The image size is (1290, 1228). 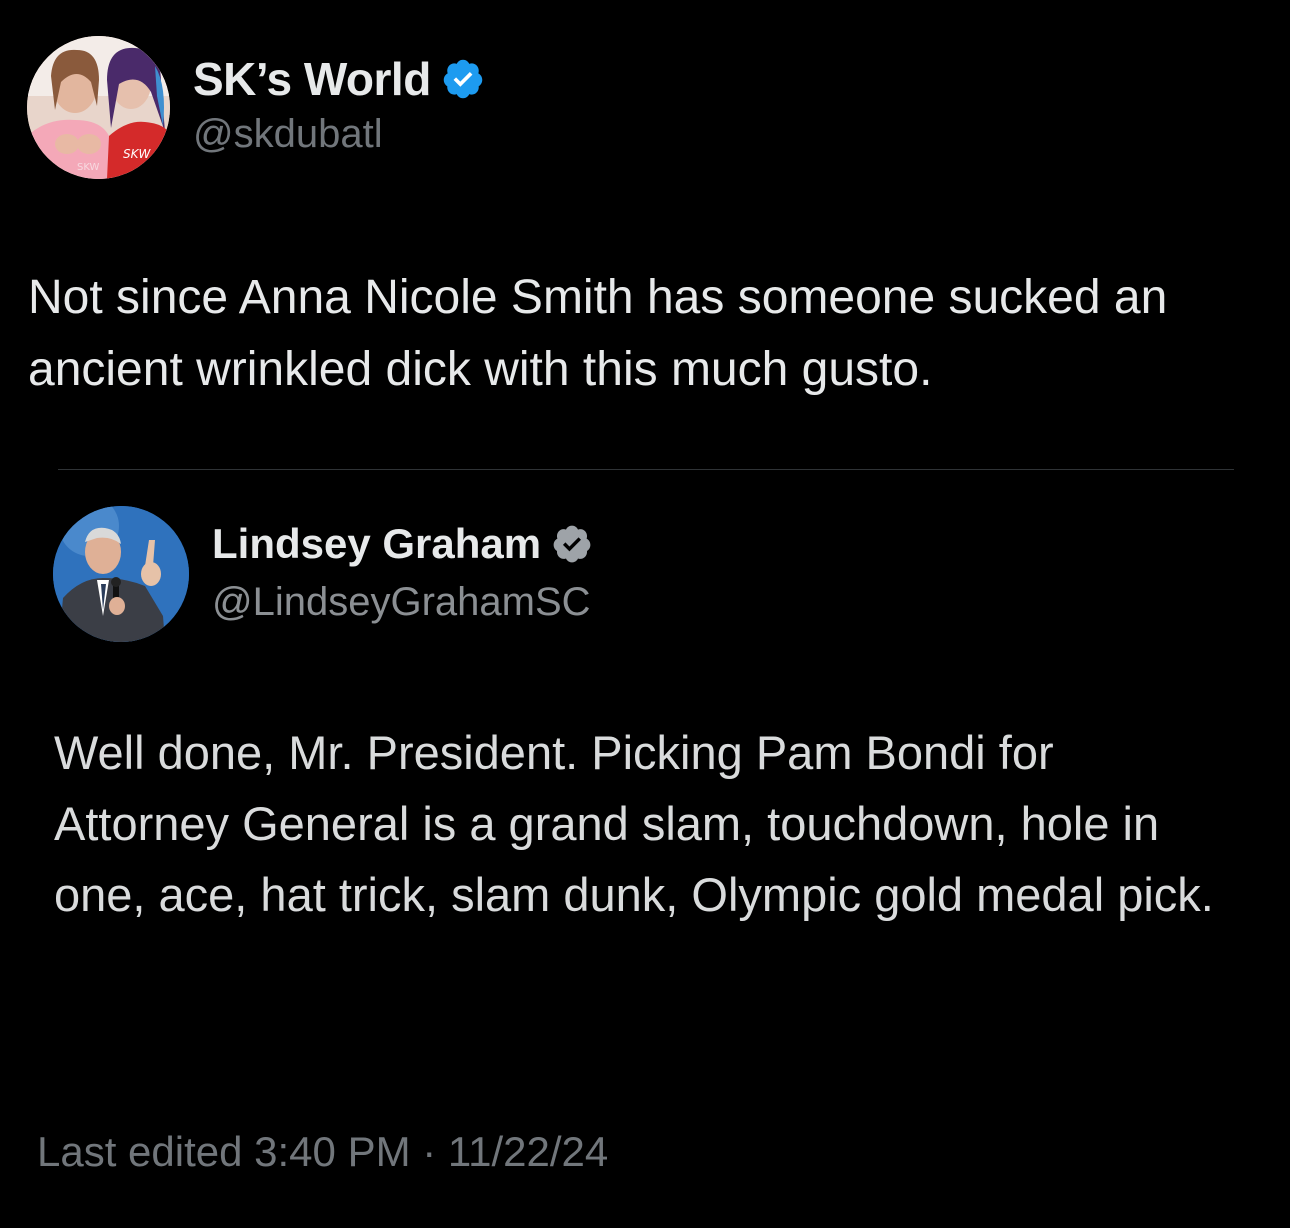 I want to click on edited-timestamp: Last edited 3:40 PM · 11/22/24, so click(x=322, y=1152).